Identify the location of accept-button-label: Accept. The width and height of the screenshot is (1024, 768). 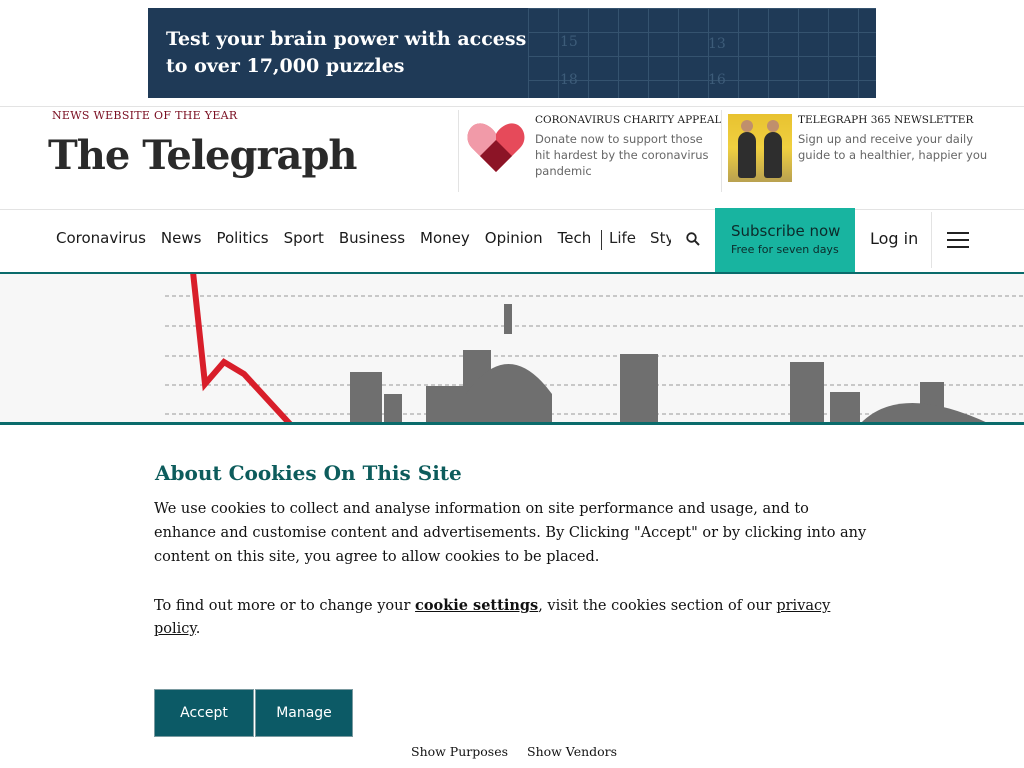
(204, 713).